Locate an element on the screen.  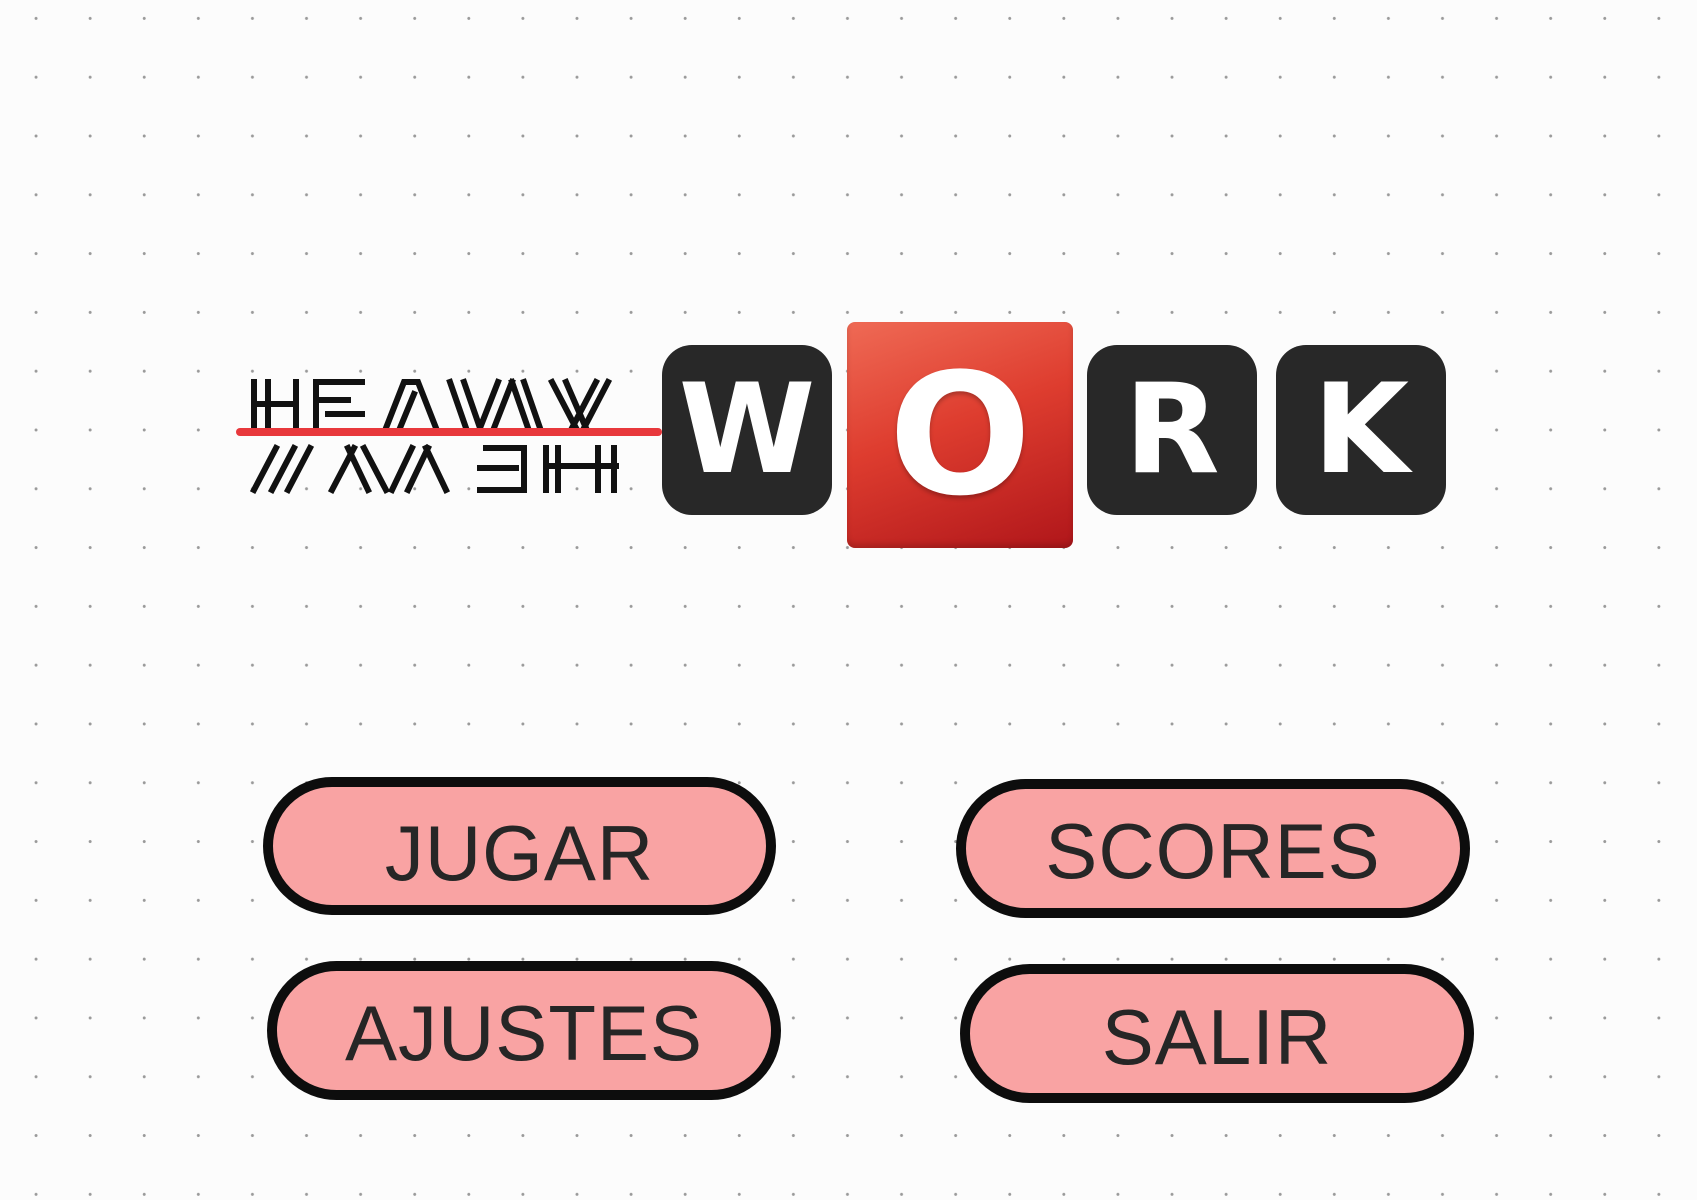
settings-button-label: AJUSTES is located at coordinates (524, 1032).